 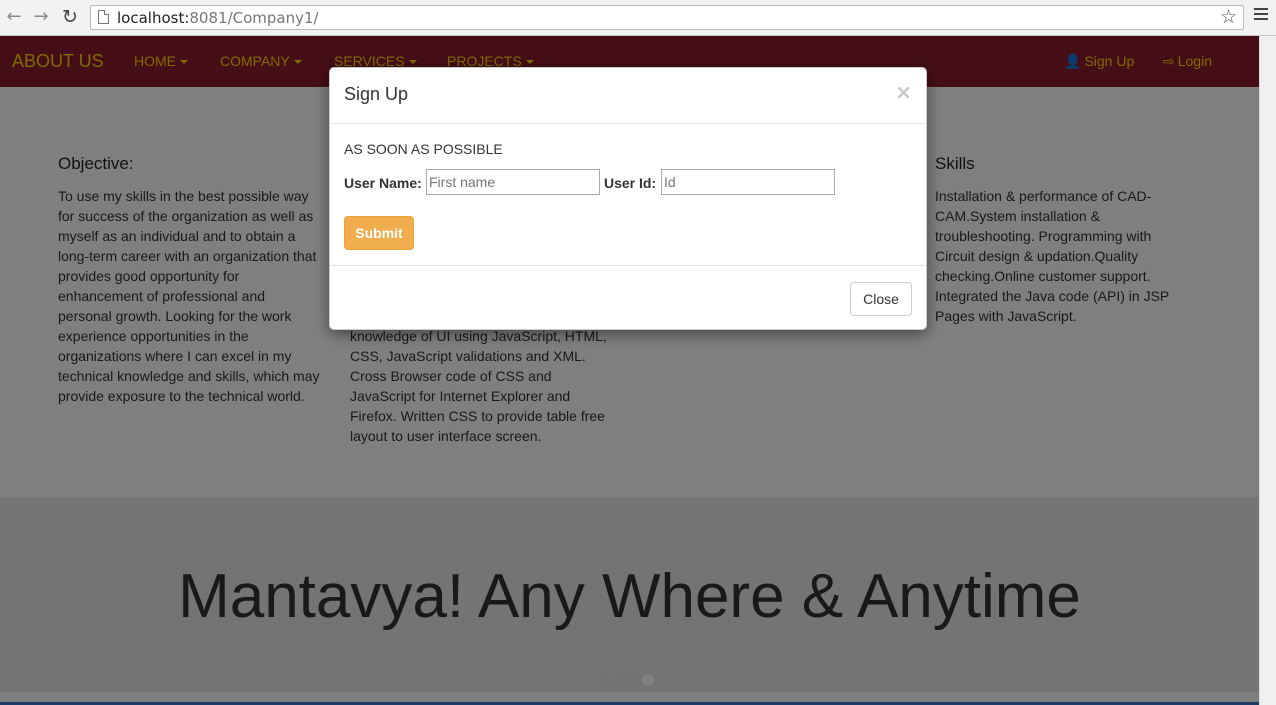 I want to click on modal-header: Sign Up ×, so click(x=628, y=96).